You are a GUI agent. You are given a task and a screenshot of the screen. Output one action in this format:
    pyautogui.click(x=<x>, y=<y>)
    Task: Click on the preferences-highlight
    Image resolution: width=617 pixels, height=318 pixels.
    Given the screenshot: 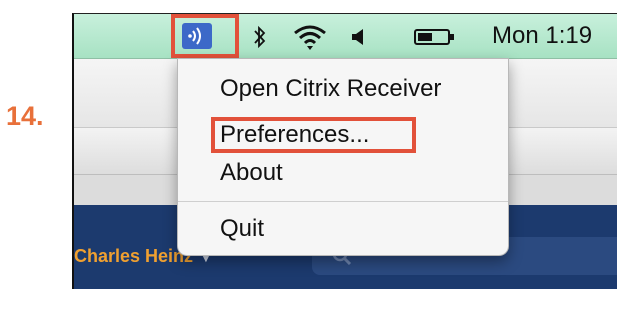 What is the action you would take?
    pyautogui.click(x=313, y=135)
    